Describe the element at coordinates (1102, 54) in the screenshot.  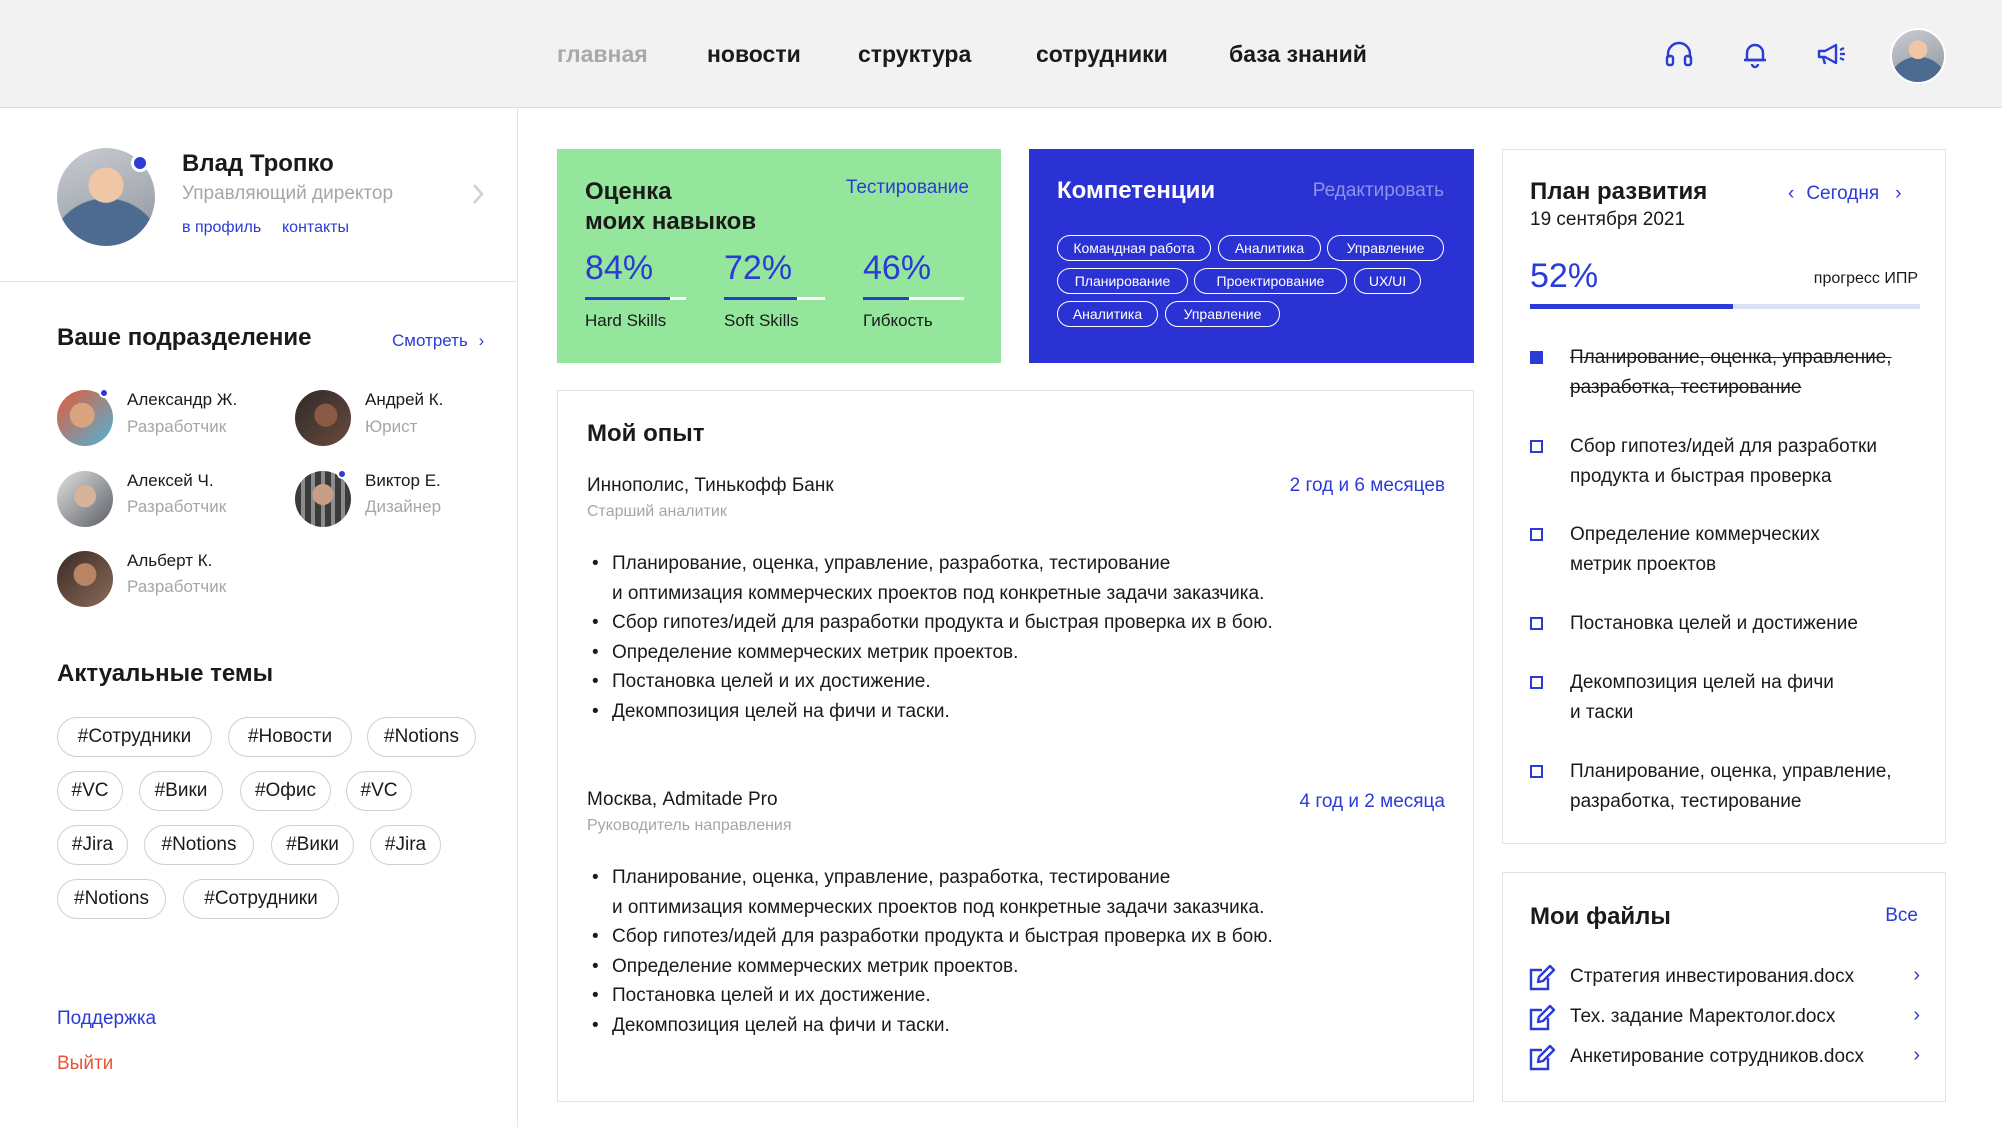
I see `nav-employees: сотрудники` at that location.